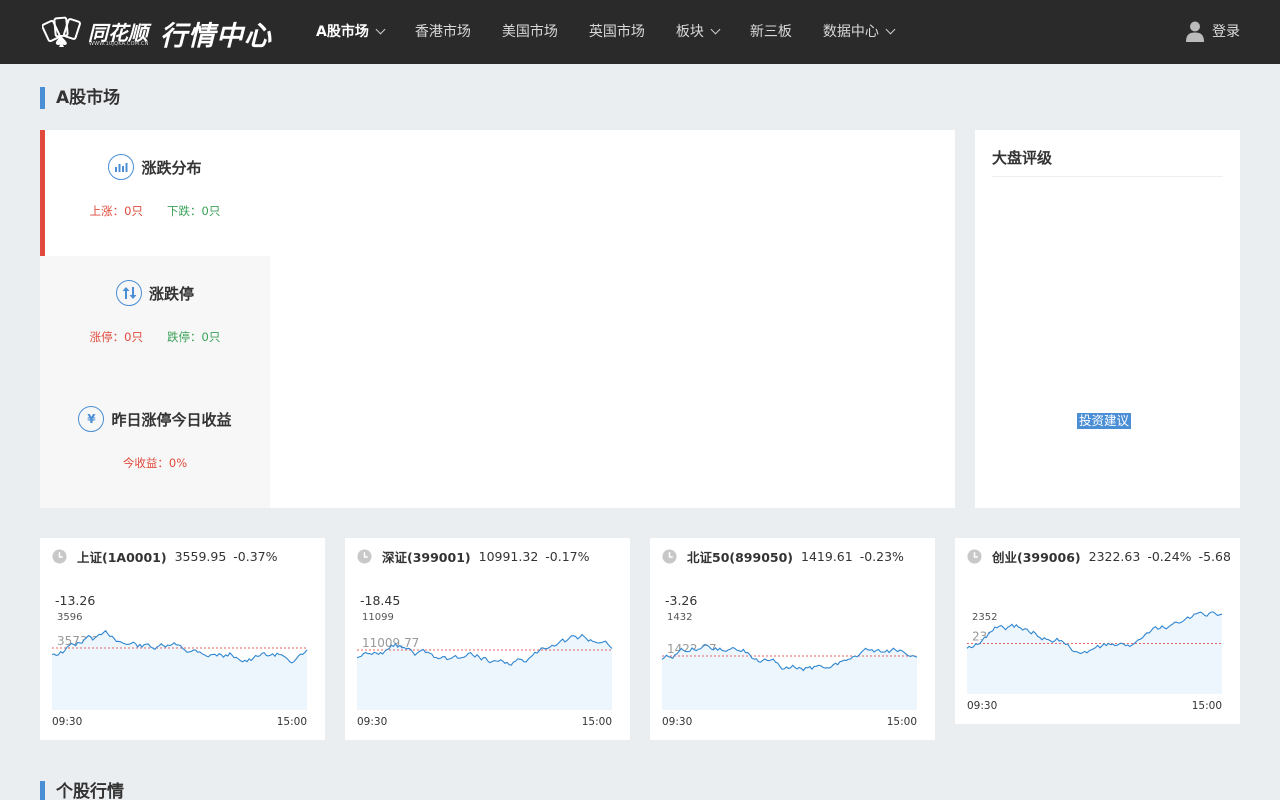 Image resolution: width=1280 pixels, height=800 pixels. I want to click on tab-title: 涨跌分布, so click(171, 167).